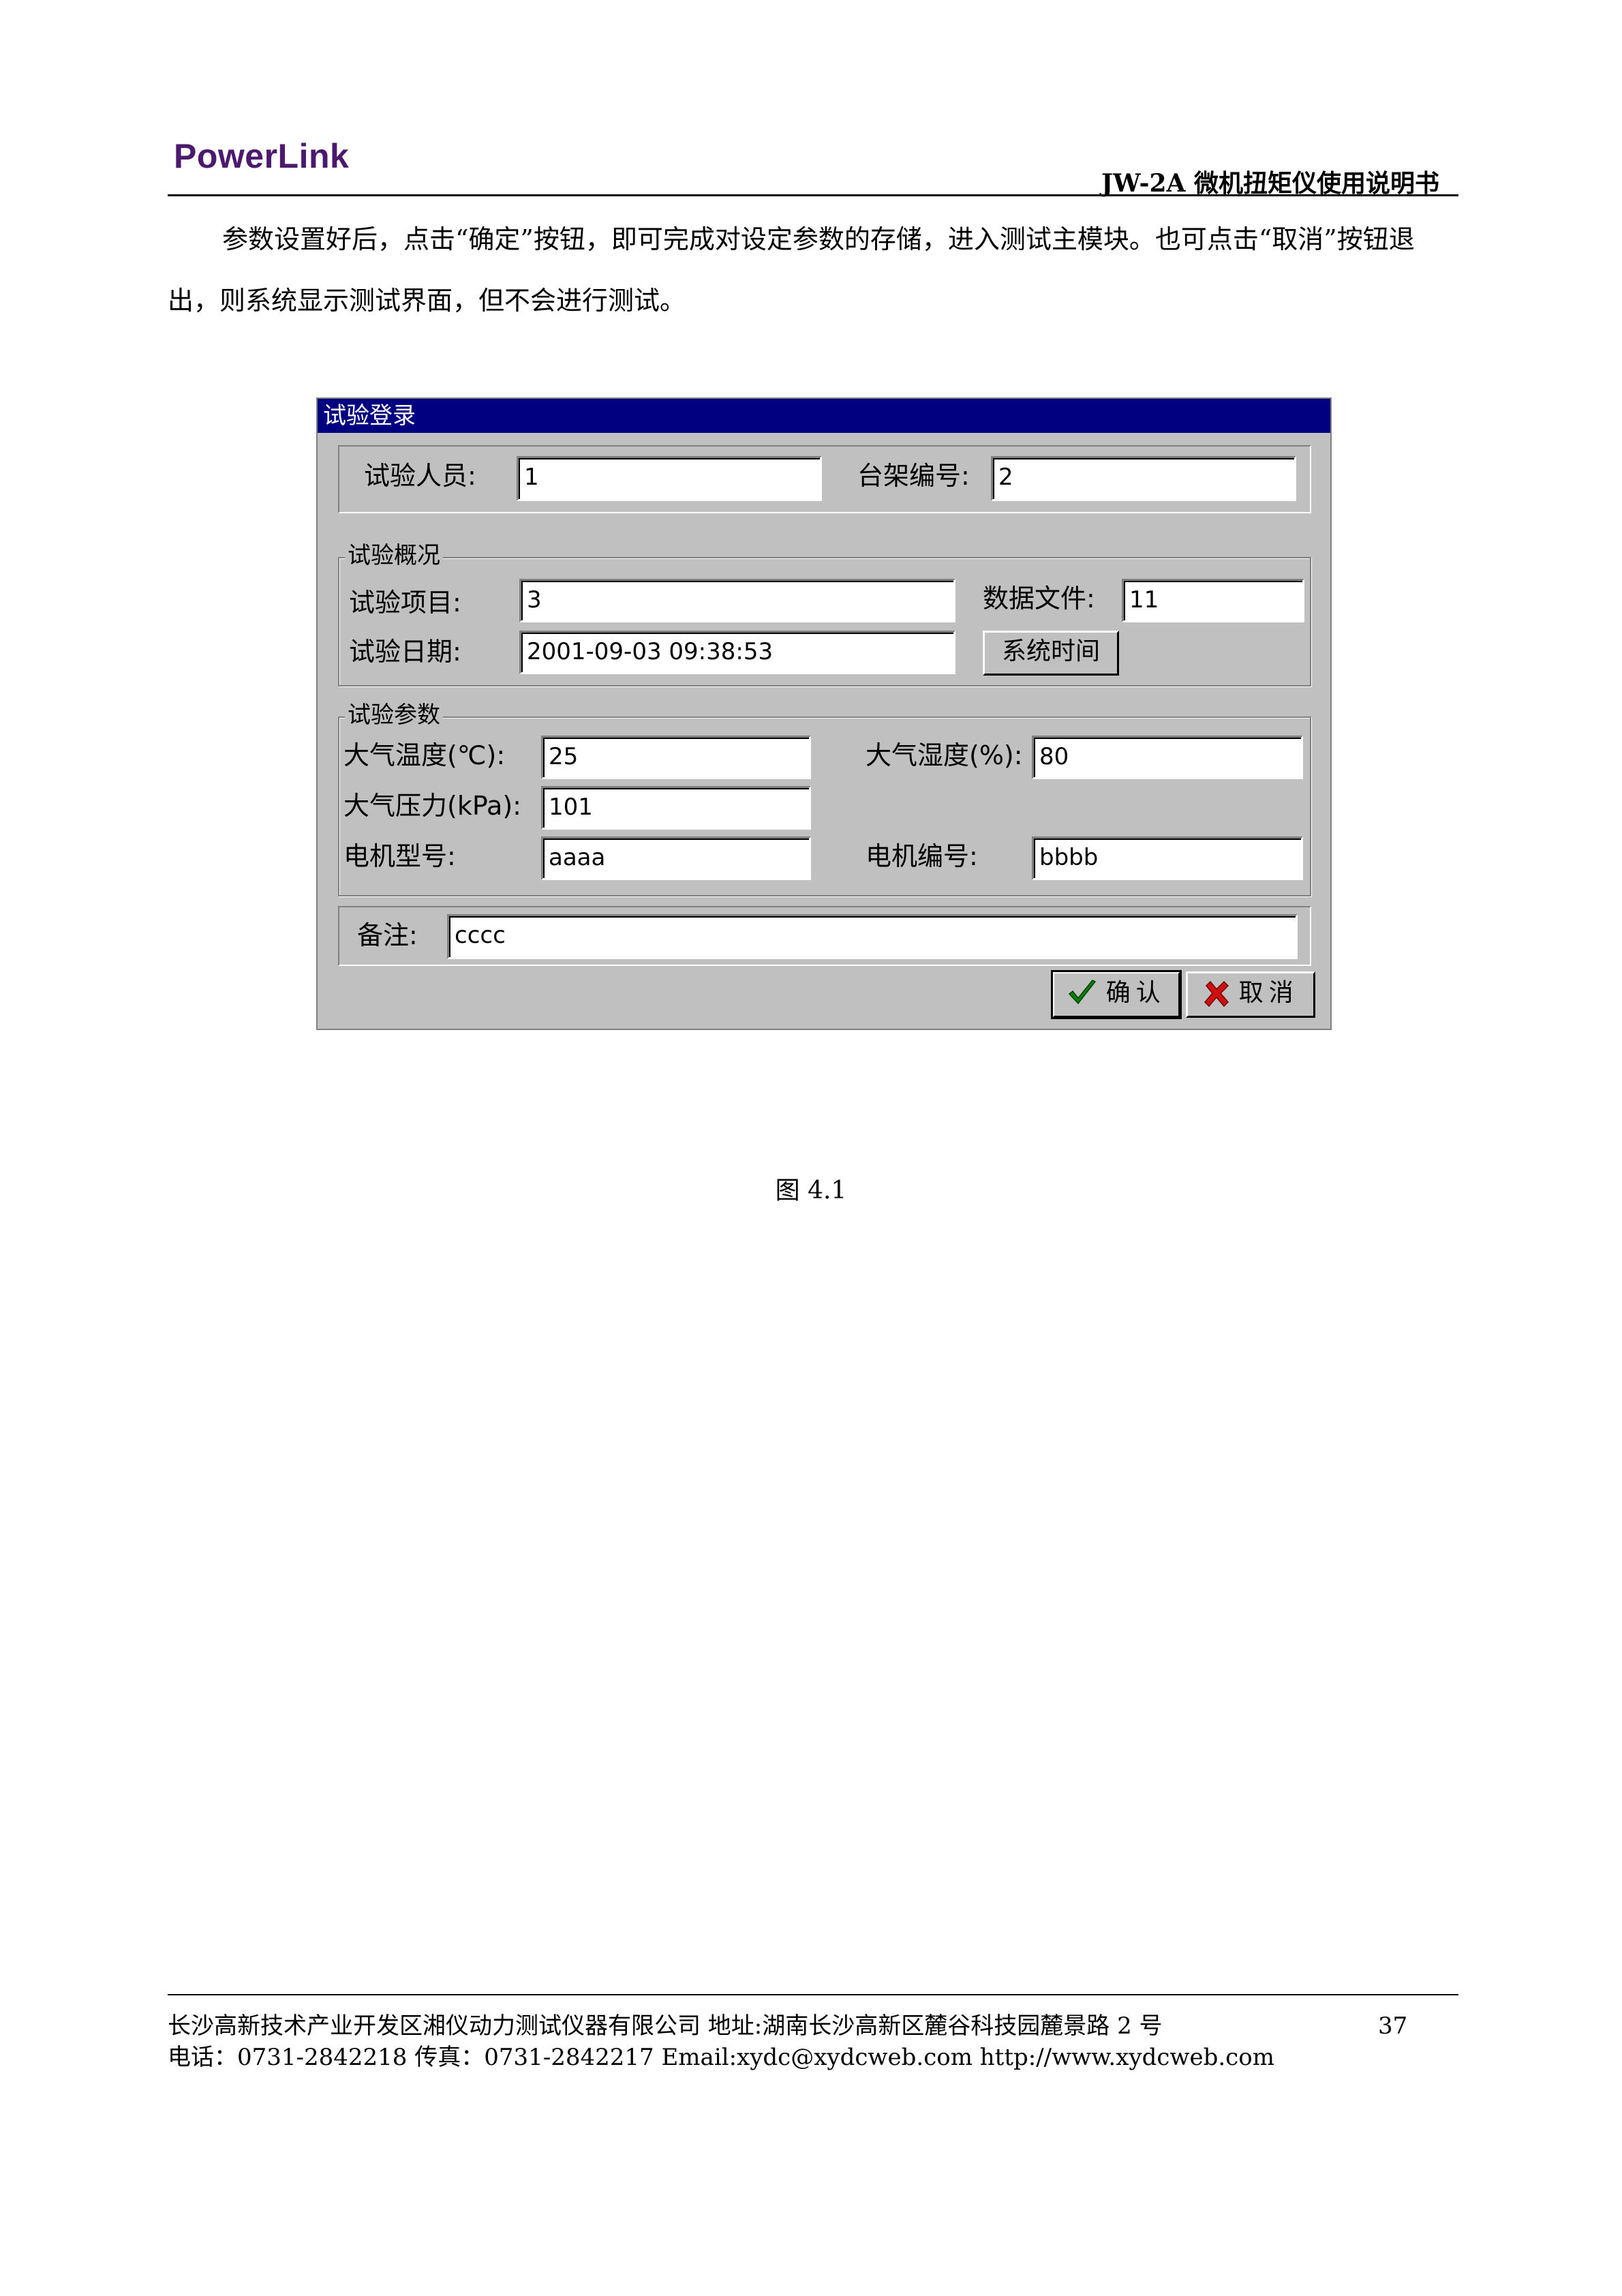 The image size is (1622, 2296). What do you see at coordinates (1393, 2026) in the screenshot?
I see `page-number: 37` at bounding box center [1393, 2026].